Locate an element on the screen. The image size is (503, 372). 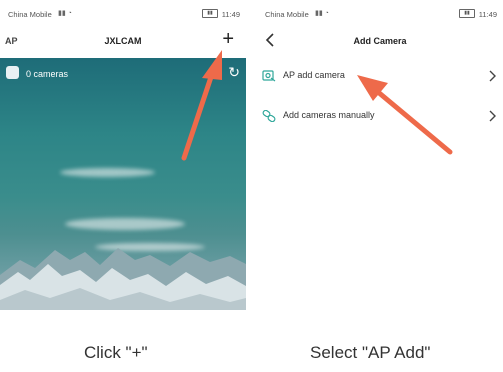
caption-right: Select "AP Add" is located at coordinates (370, 352).